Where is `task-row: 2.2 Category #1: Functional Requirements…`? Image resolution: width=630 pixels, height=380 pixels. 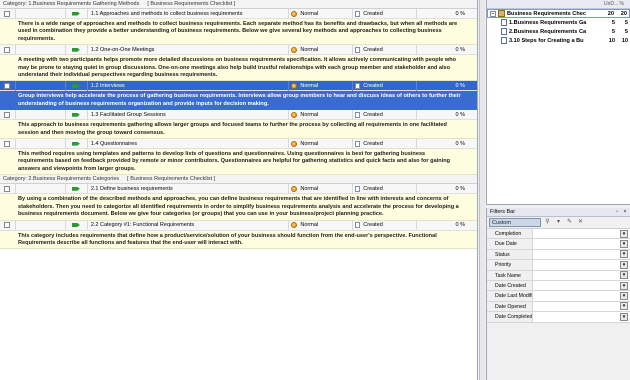
task-row: 2.2 Category #1: Functional Requirements… is located at coordinates (238, 225).